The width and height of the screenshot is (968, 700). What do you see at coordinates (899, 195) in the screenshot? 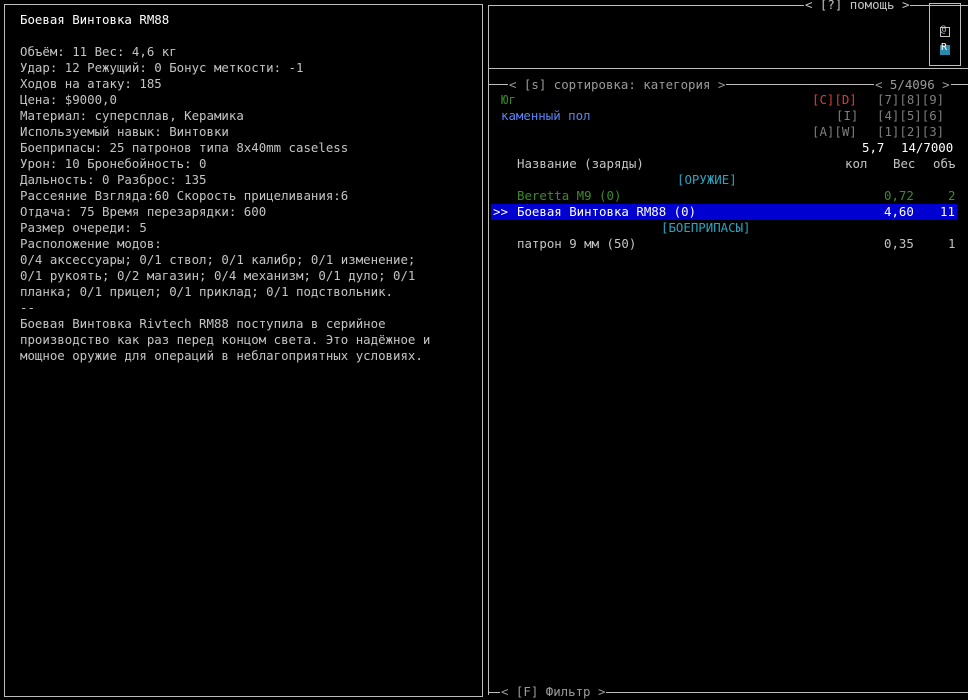
I see `item-weight: 0,72` at bounding box center [899, 195].